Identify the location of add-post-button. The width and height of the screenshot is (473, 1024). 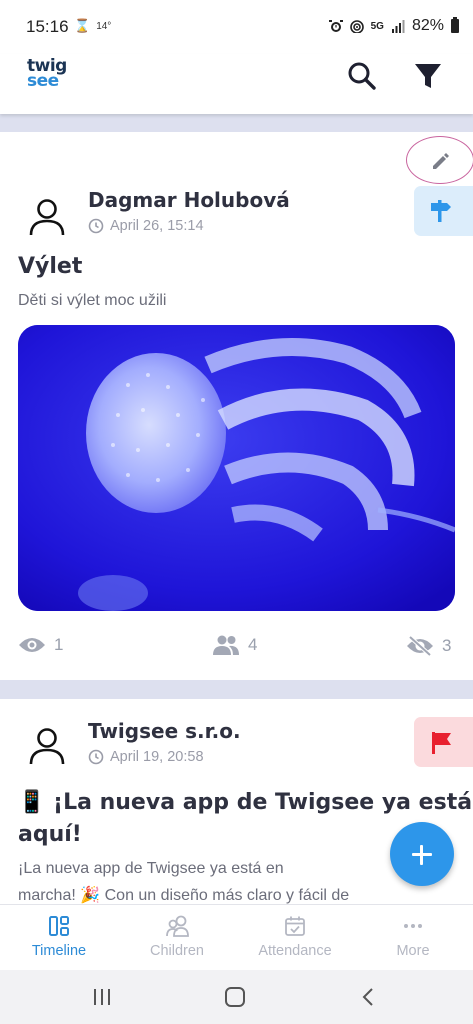
(422, 854).